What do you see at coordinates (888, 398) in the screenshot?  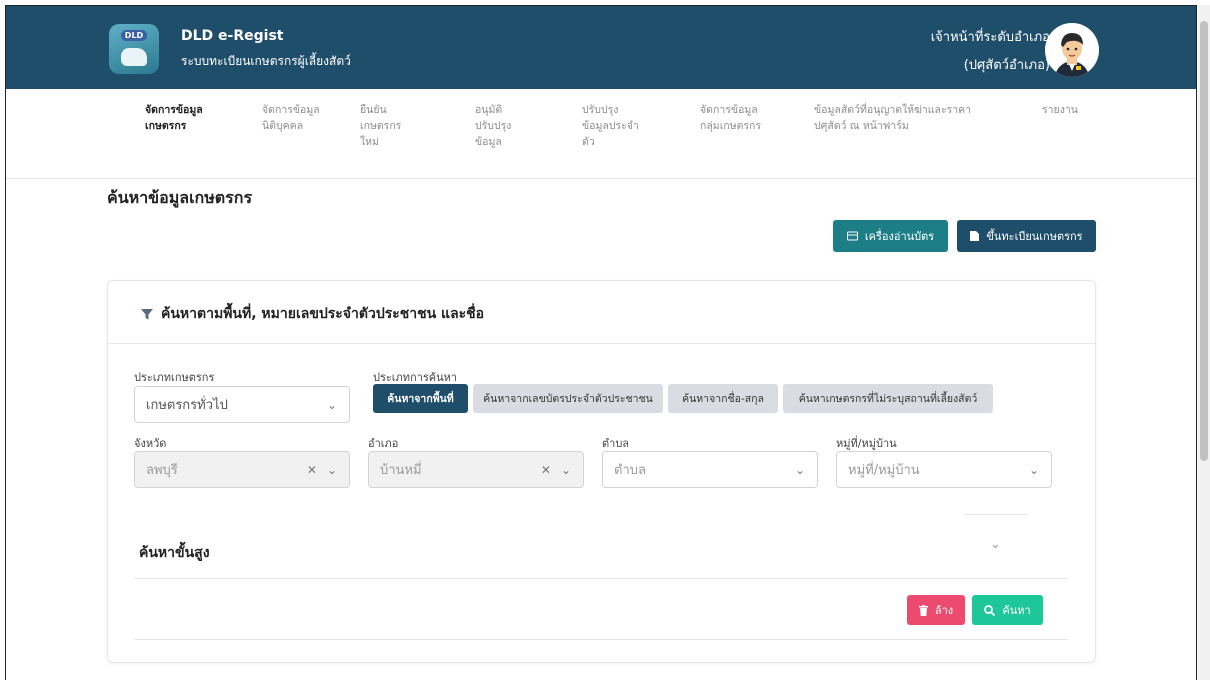 I see `search-type-no-location: ค้นหาเกษตรกรที่ไม่ระบุสถานที่เลี้ยงสัตว์` at bounding box center [888, 398].